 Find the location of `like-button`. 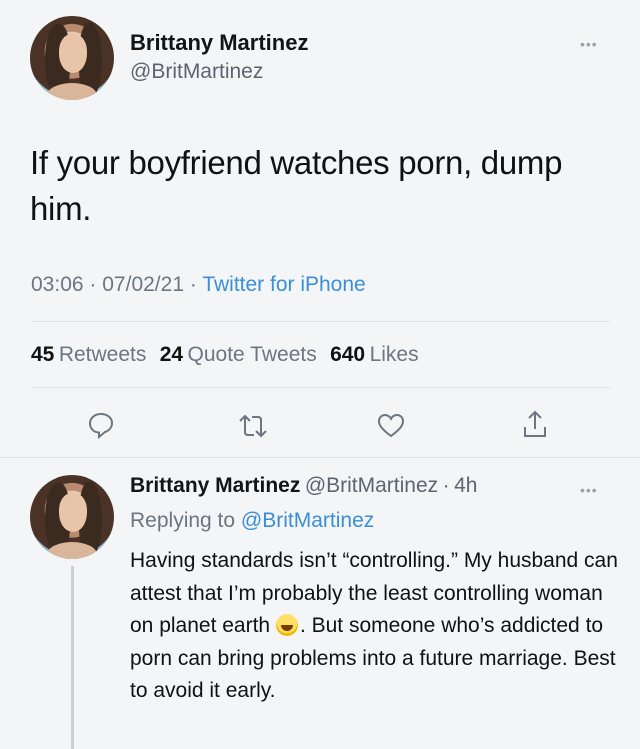

like-button is located at coordinates (391, 427).